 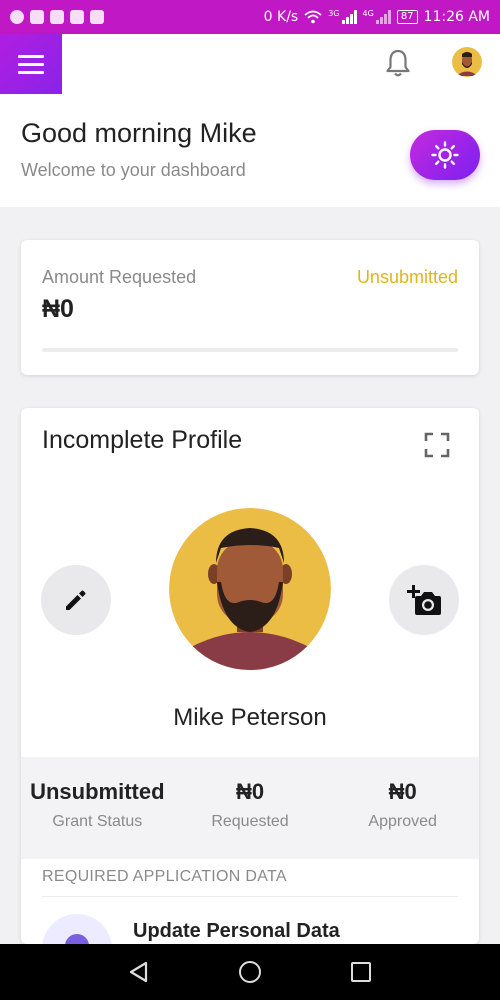 I want to click on profile-name: Mike Peterson, so click(x=250, y=717).